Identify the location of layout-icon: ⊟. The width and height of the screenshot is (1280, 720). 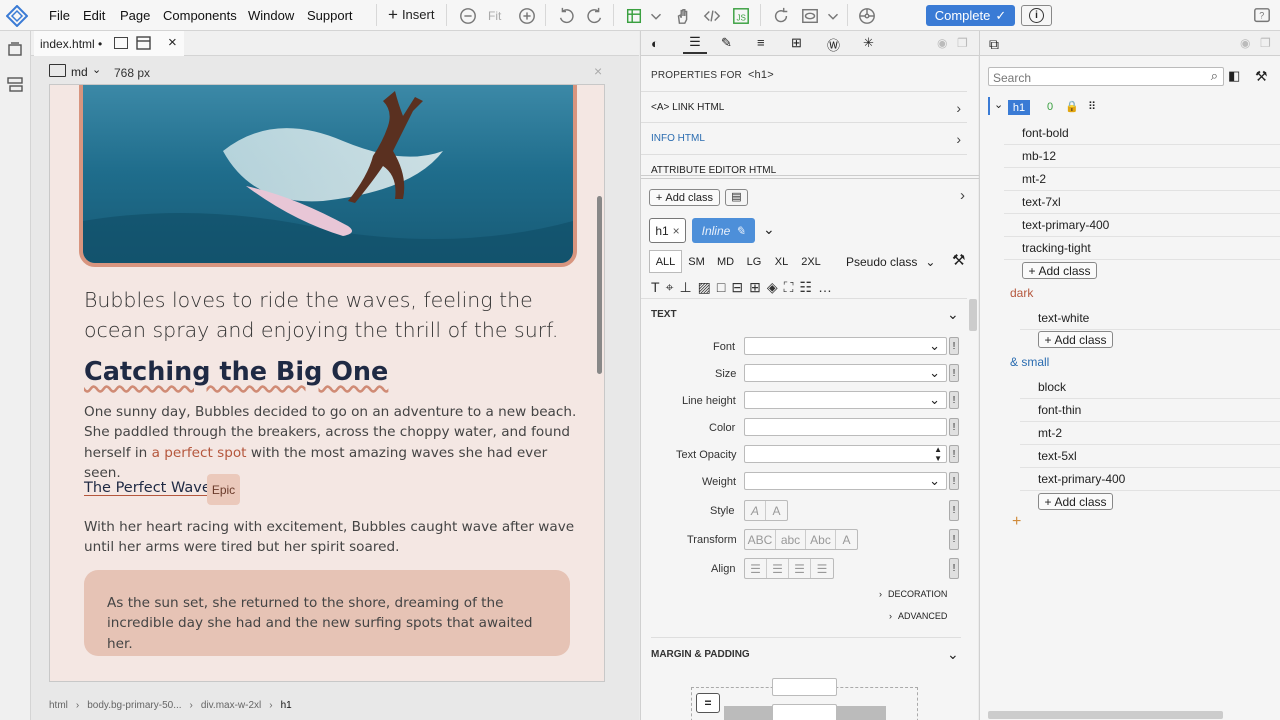
(737, 287).